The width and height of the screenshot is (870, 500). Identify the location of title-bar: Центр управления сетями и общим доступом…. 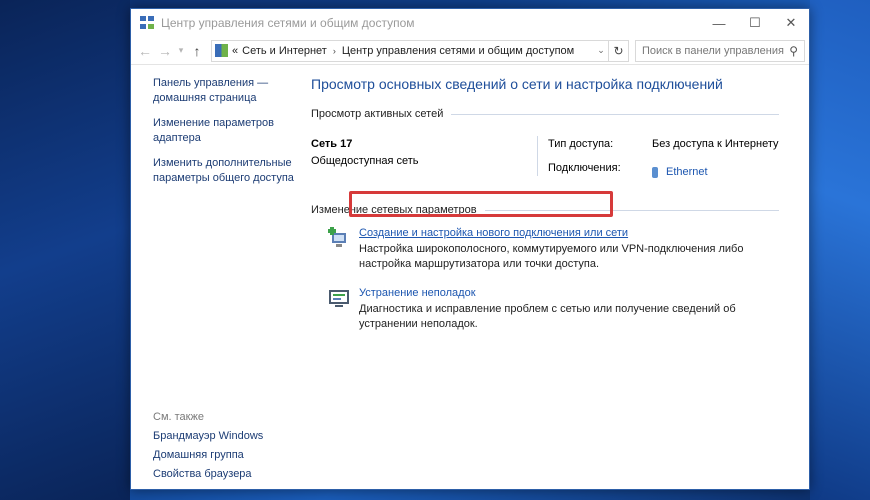
(470, 23).